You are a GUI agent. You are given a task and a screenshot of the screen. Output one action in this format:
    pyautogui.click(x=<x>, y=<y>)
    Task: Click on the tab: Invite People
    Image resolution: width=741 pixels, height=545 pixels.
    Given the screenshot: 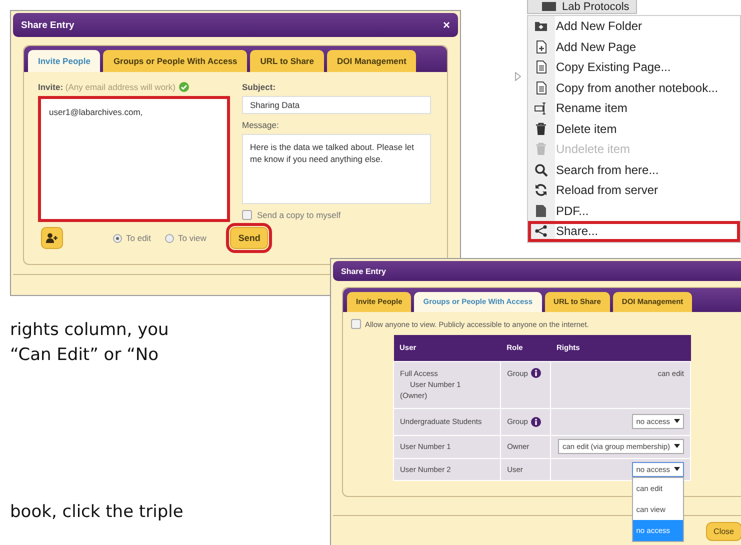 What is the action you would take?
    pyautogui.click(x=64, y=61)
    